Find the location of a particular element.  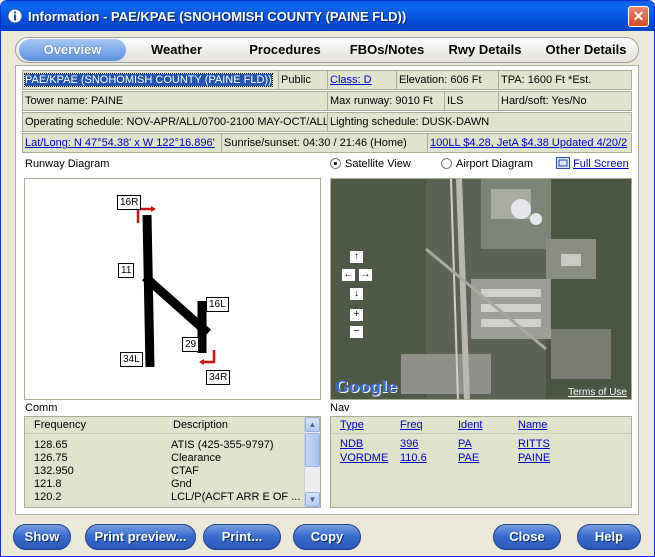

runway-drawing is located at coordinates (176, 287).